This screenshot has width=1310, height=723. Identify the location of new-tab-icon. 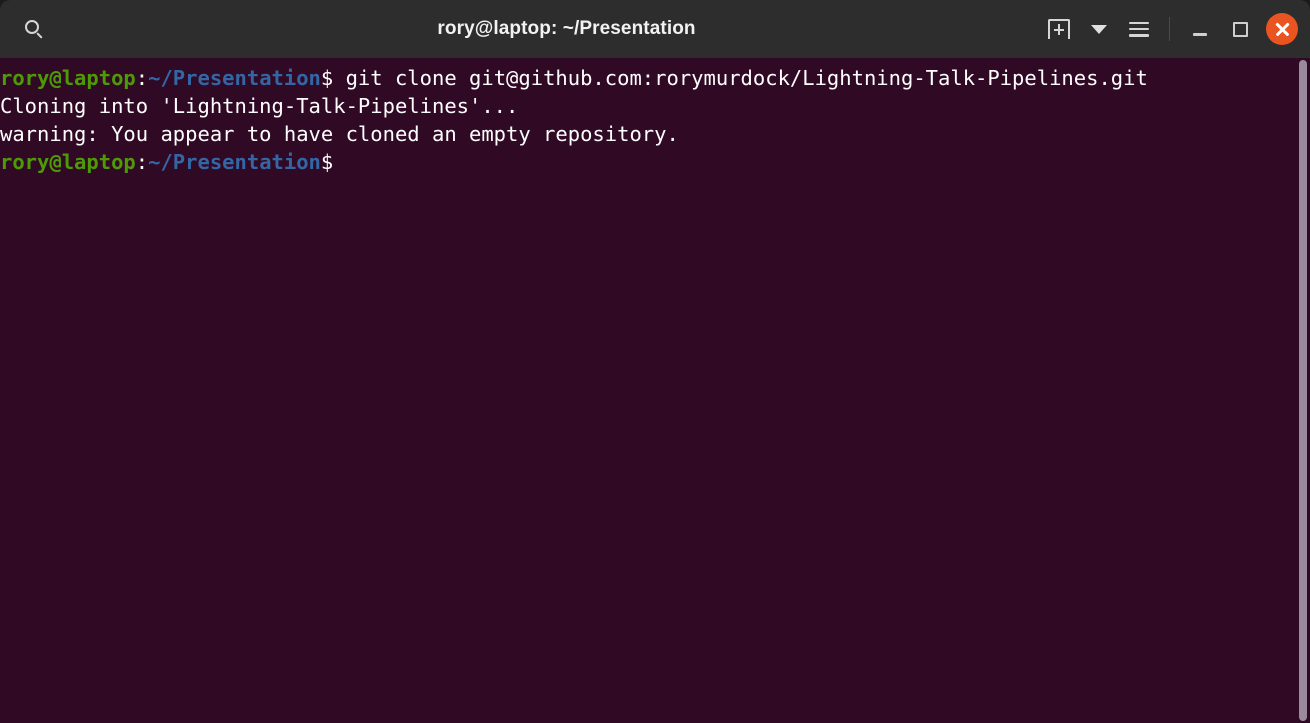
(1059, 29).